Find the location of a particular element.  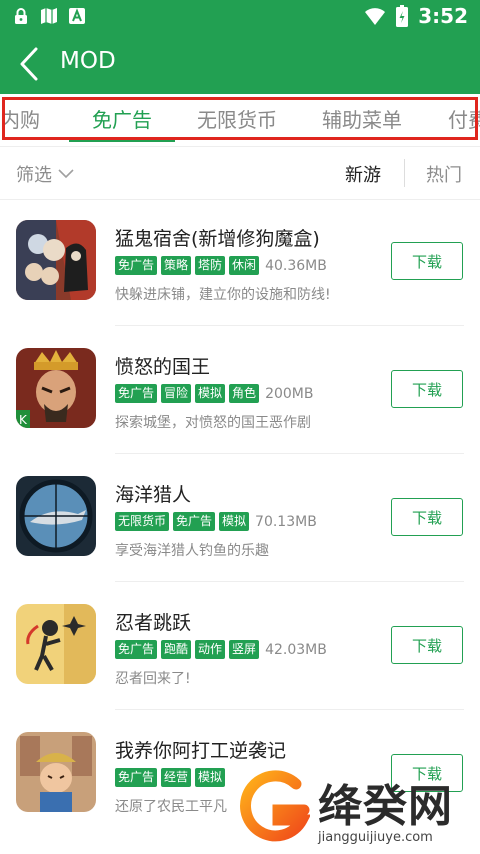

page-title: MOD is located at coordinates (88, 61).